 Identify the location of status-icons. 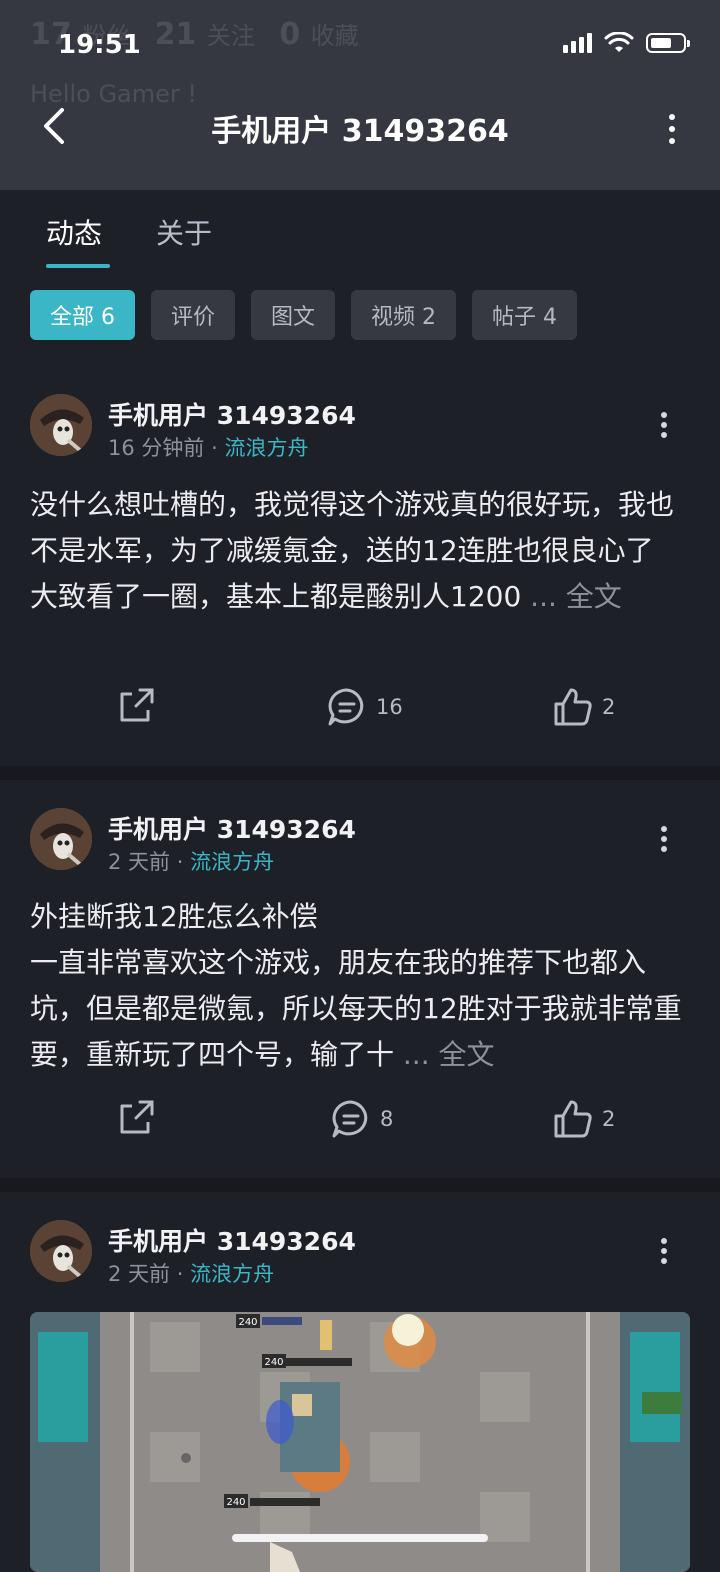
(626, 43).